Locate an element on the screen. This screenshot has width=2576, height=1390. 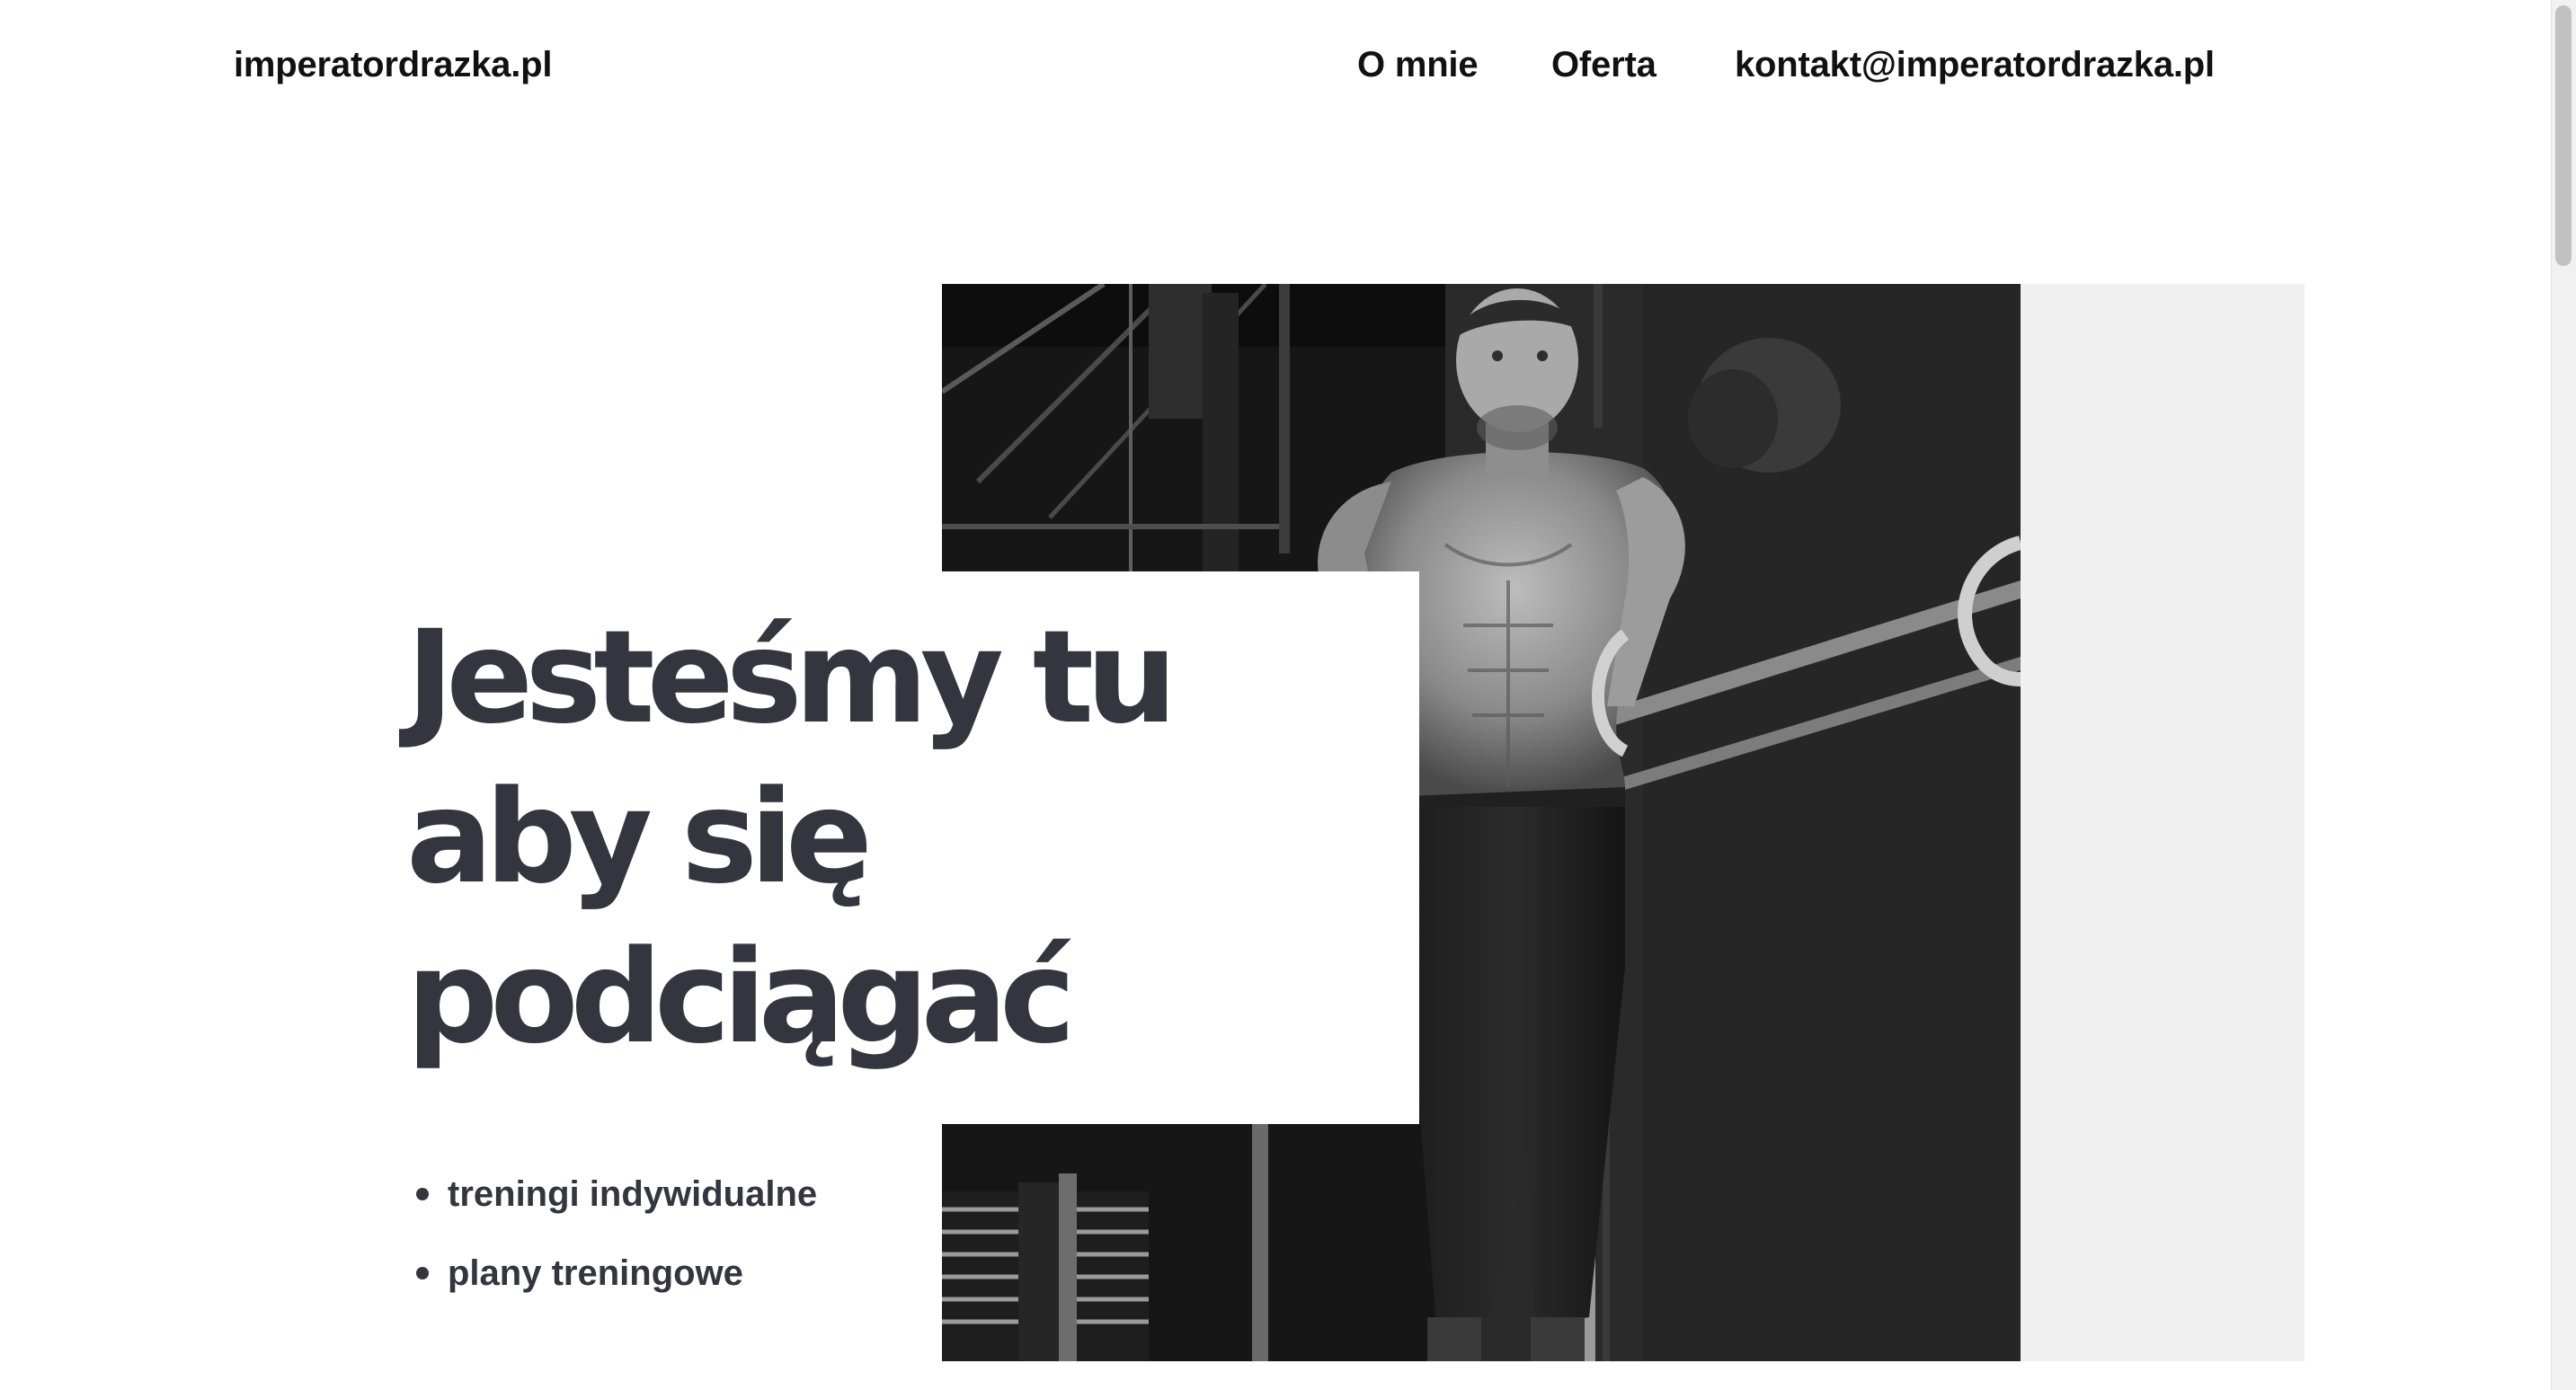
features-list: treningi indywidualne plany treningowe is located at coordinates (613, 1234).